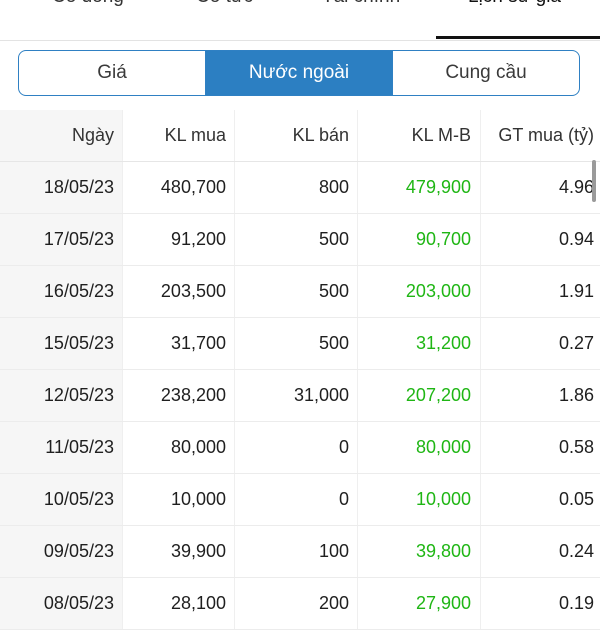  Describe the element at coordinates (546, 135) in the screenshot. I see `header-buy-value: GT mua (tỷ)` at that location.